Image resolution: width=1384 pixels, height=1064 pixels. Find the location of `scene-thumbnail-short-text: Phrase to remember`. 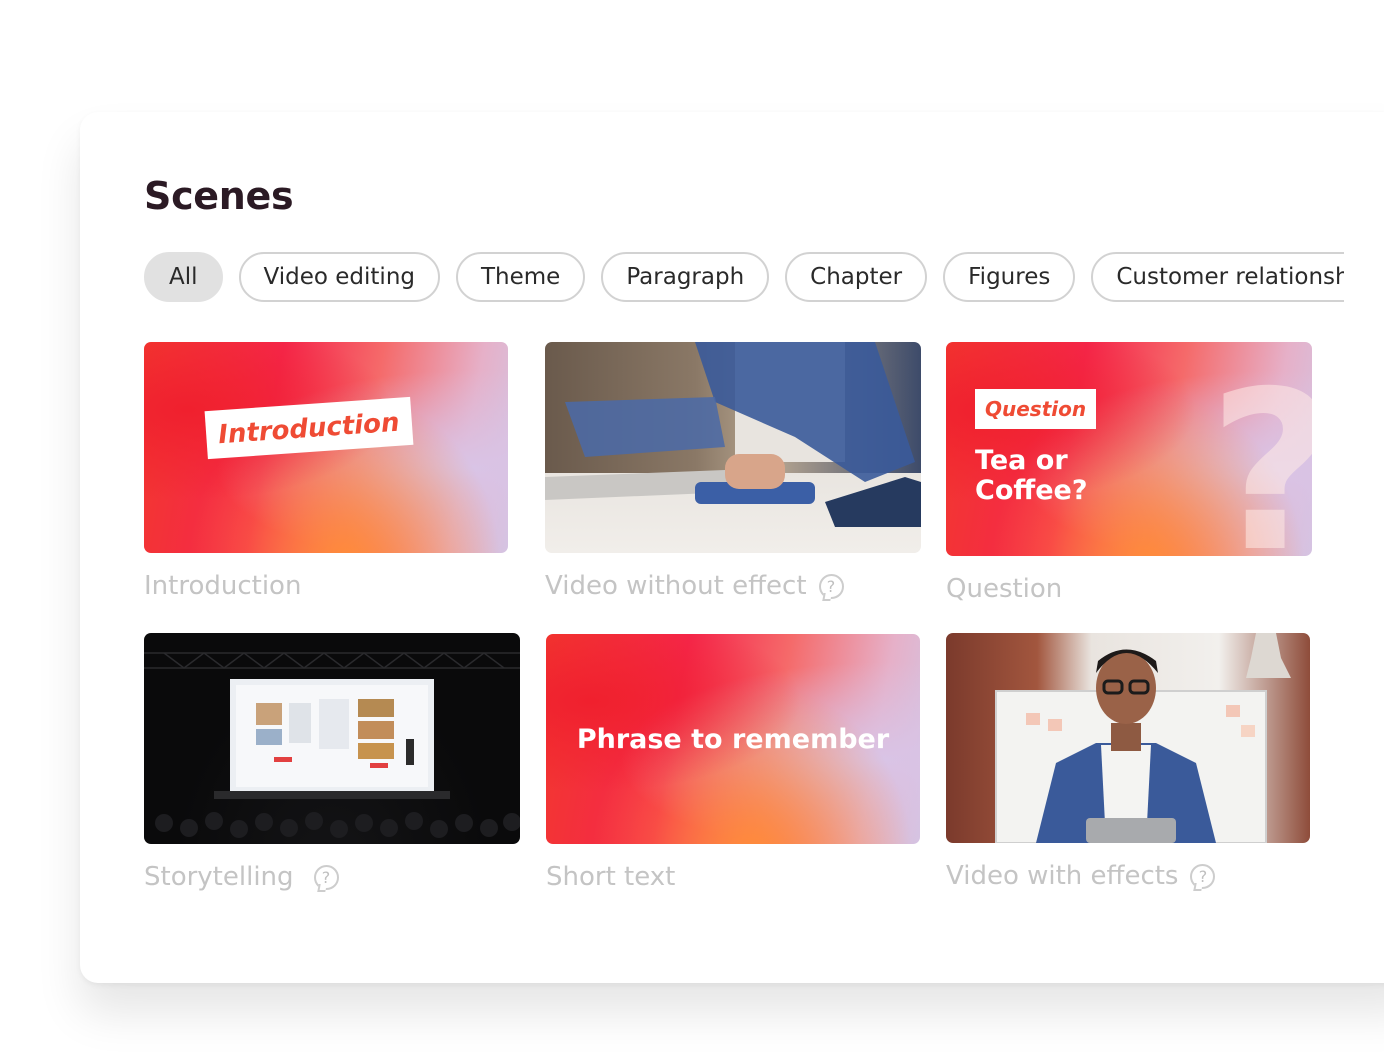

scene-thumbnail-short-text: Phrase to remember is located at coordinates (733, 739).